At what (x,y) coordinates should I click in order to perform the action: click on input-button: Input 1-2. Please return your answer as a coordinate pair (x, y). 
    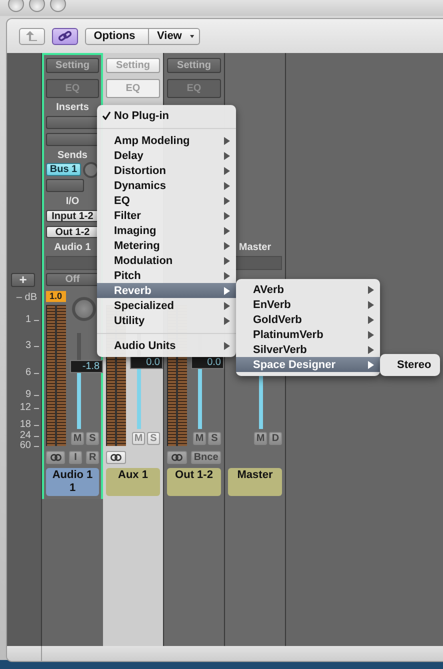
    Looking at the image, I should click on (72, 216).